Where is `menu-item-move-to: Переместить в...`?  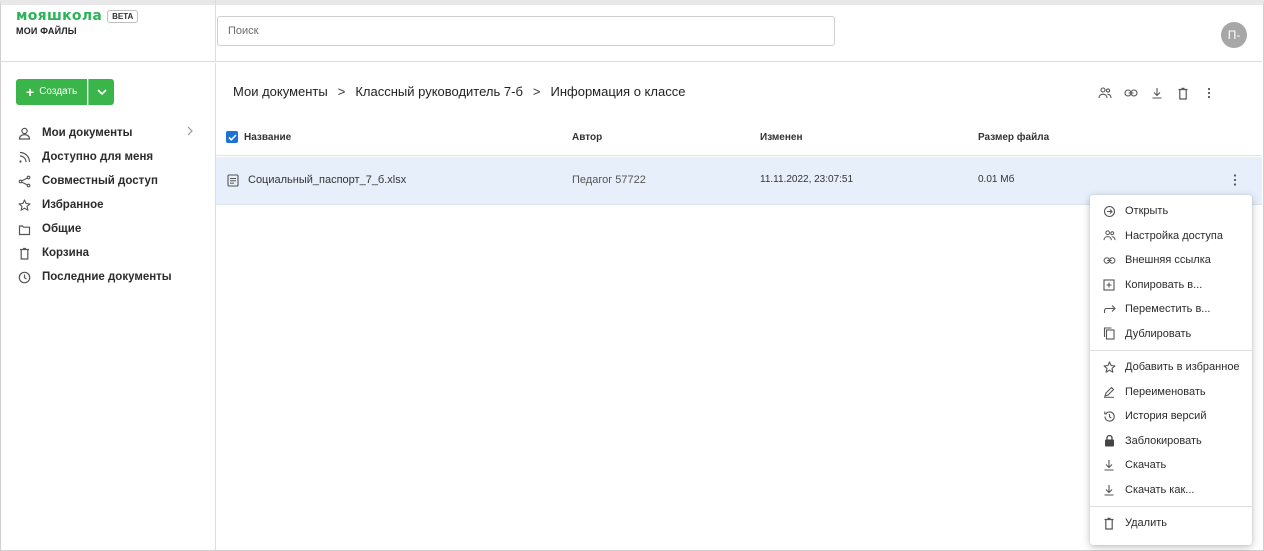 menu-item-move-to: Переместить в... is located at coordinates (1171, 309).